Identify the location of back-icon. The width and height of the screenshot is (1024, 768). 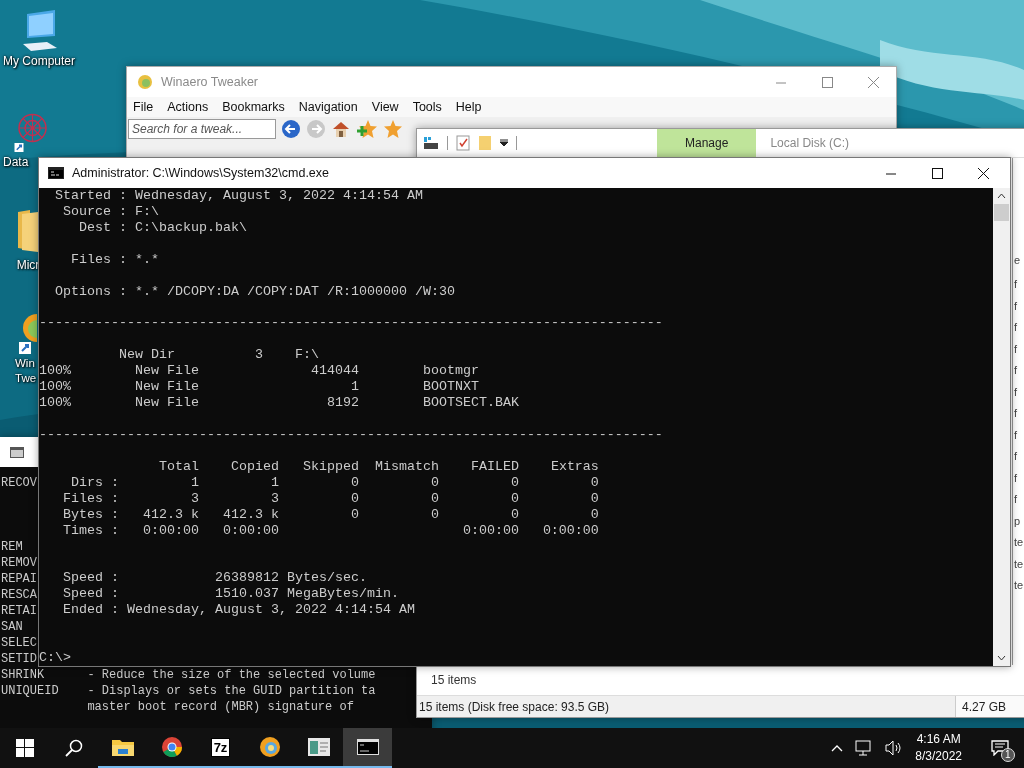
(291, 129).